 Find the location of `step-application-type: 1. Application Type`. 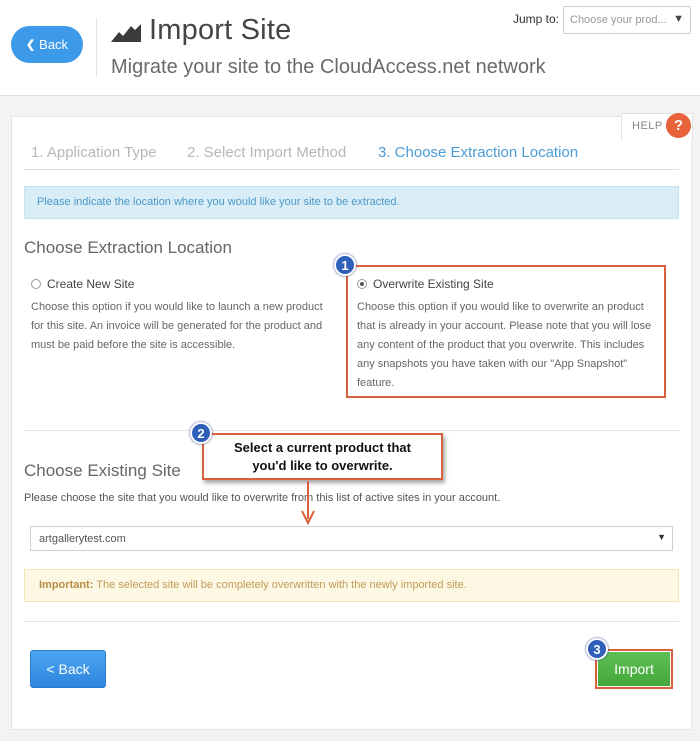

step-application-type: 1. Application Type is located at coordinates (94, 152).